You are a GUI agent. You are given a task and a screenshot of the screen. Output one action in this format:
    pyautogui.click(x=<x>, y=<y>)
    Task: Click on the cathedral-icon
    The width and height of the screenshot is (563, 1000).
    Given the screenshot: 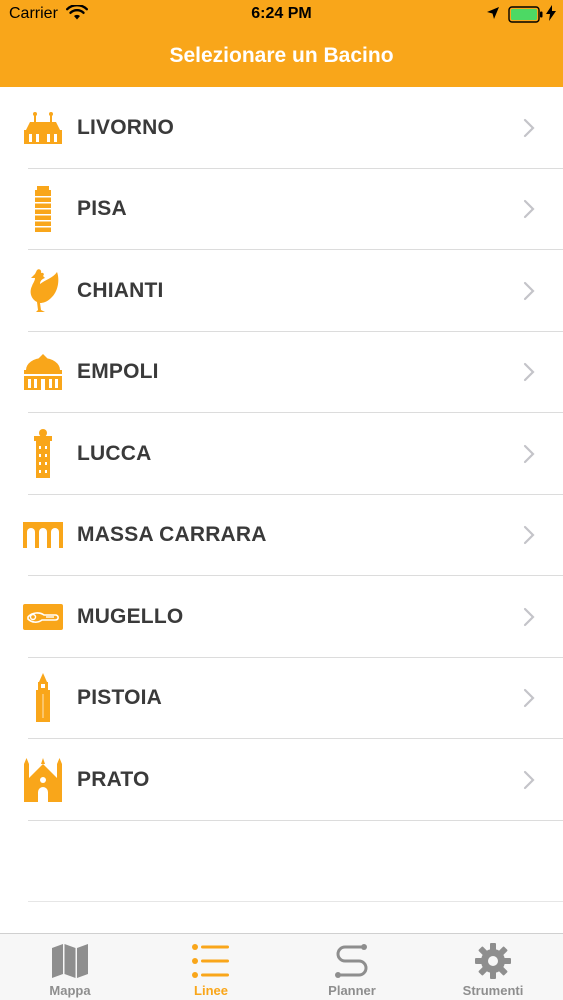 What is the action you would take?
    pyautogui.click(x=43, y=780)
    